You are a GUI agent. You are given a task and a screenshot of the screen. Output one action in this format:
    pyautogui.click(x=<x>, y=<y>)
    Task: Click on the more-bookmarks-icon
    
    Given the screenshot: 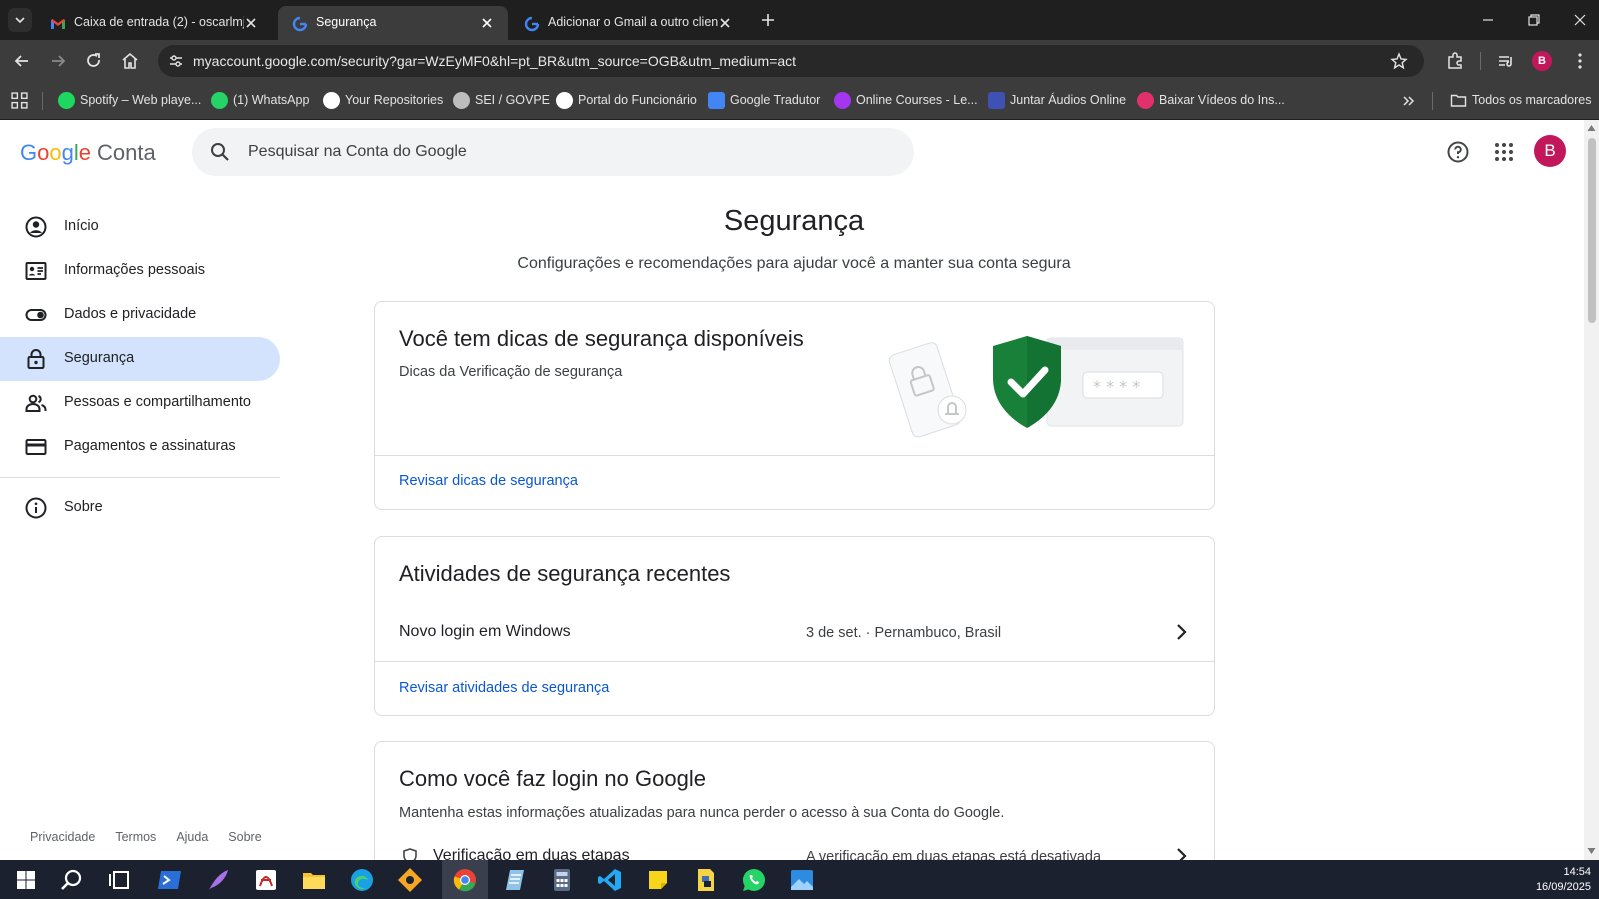 What is the action you would take?
    pyautogui.click(x=1409, y=101)
    